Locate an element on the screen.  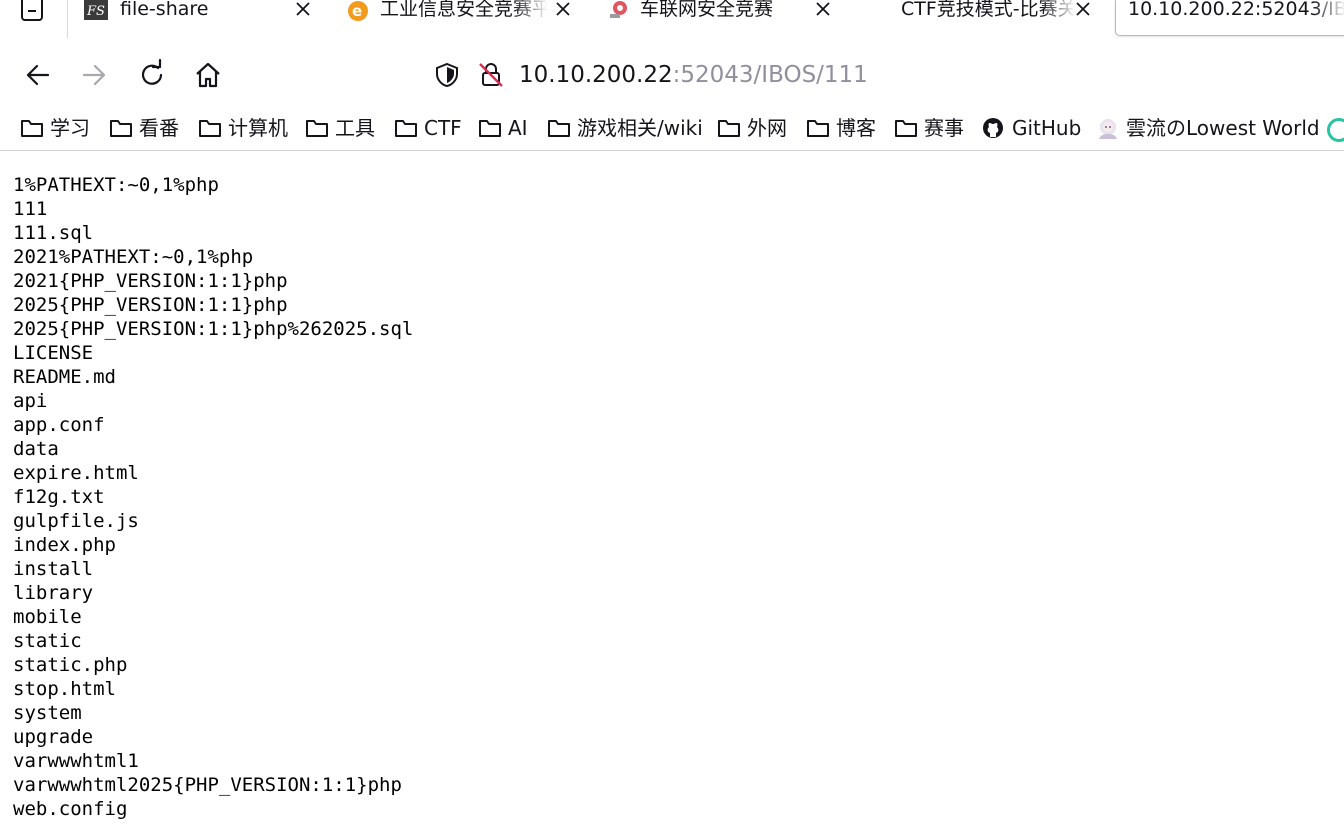
file-entry: 1%PATHEXT:~0,1%php is located at coordinates (116, 185).